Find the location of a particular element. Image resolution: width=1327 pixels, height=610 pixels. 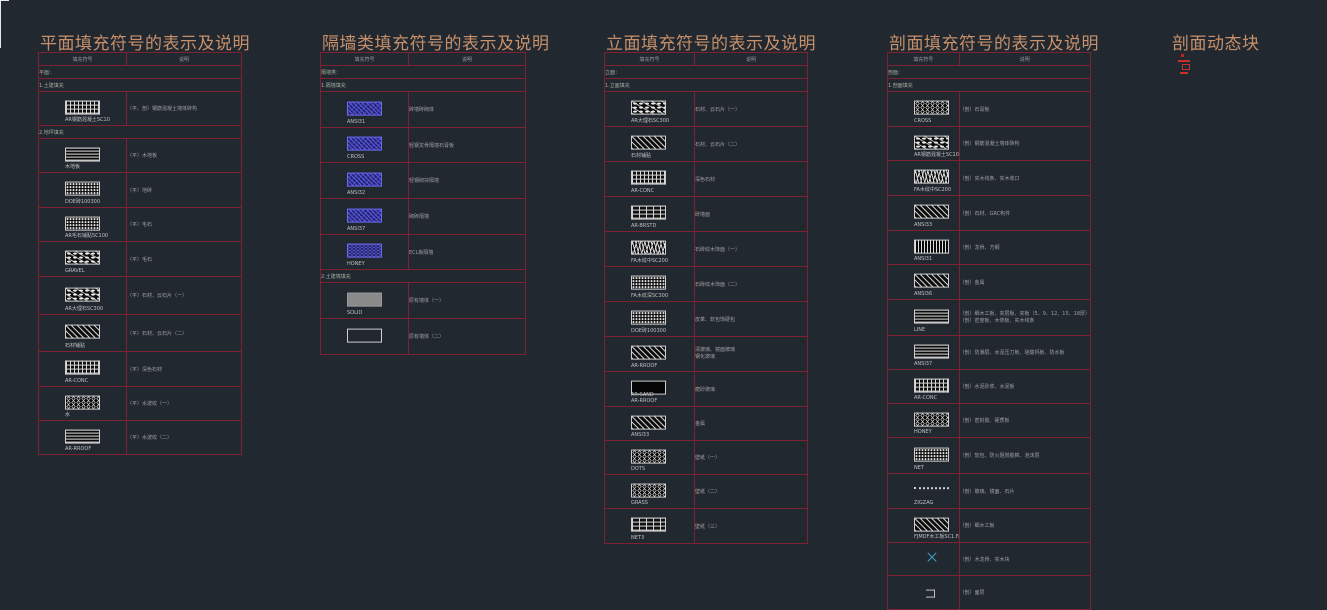

hatch-symbol-cell: 石材铺贴 is located at coordinates (82, 333).